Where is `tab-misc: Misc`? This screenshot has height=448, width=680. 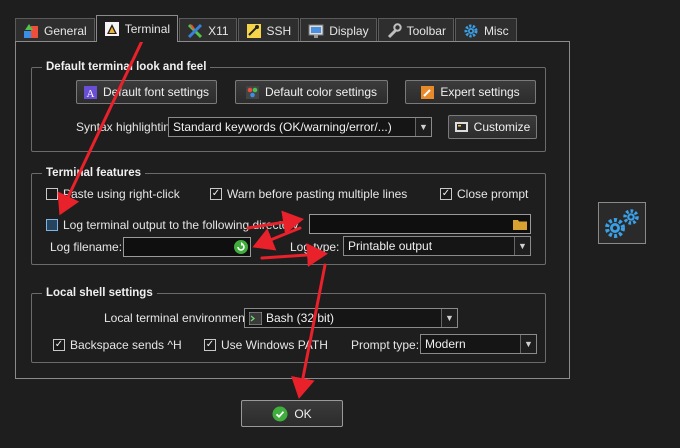 tab-misc: Misc is located at coordinates (485, 30).